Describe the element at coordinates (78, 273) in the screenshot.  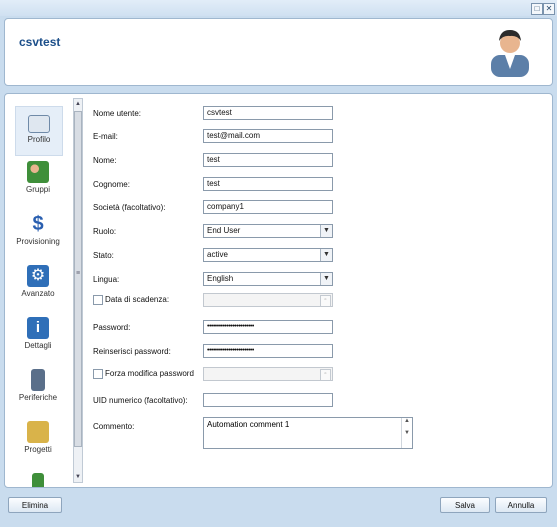
I see `grip-icon: ≡` at that location.